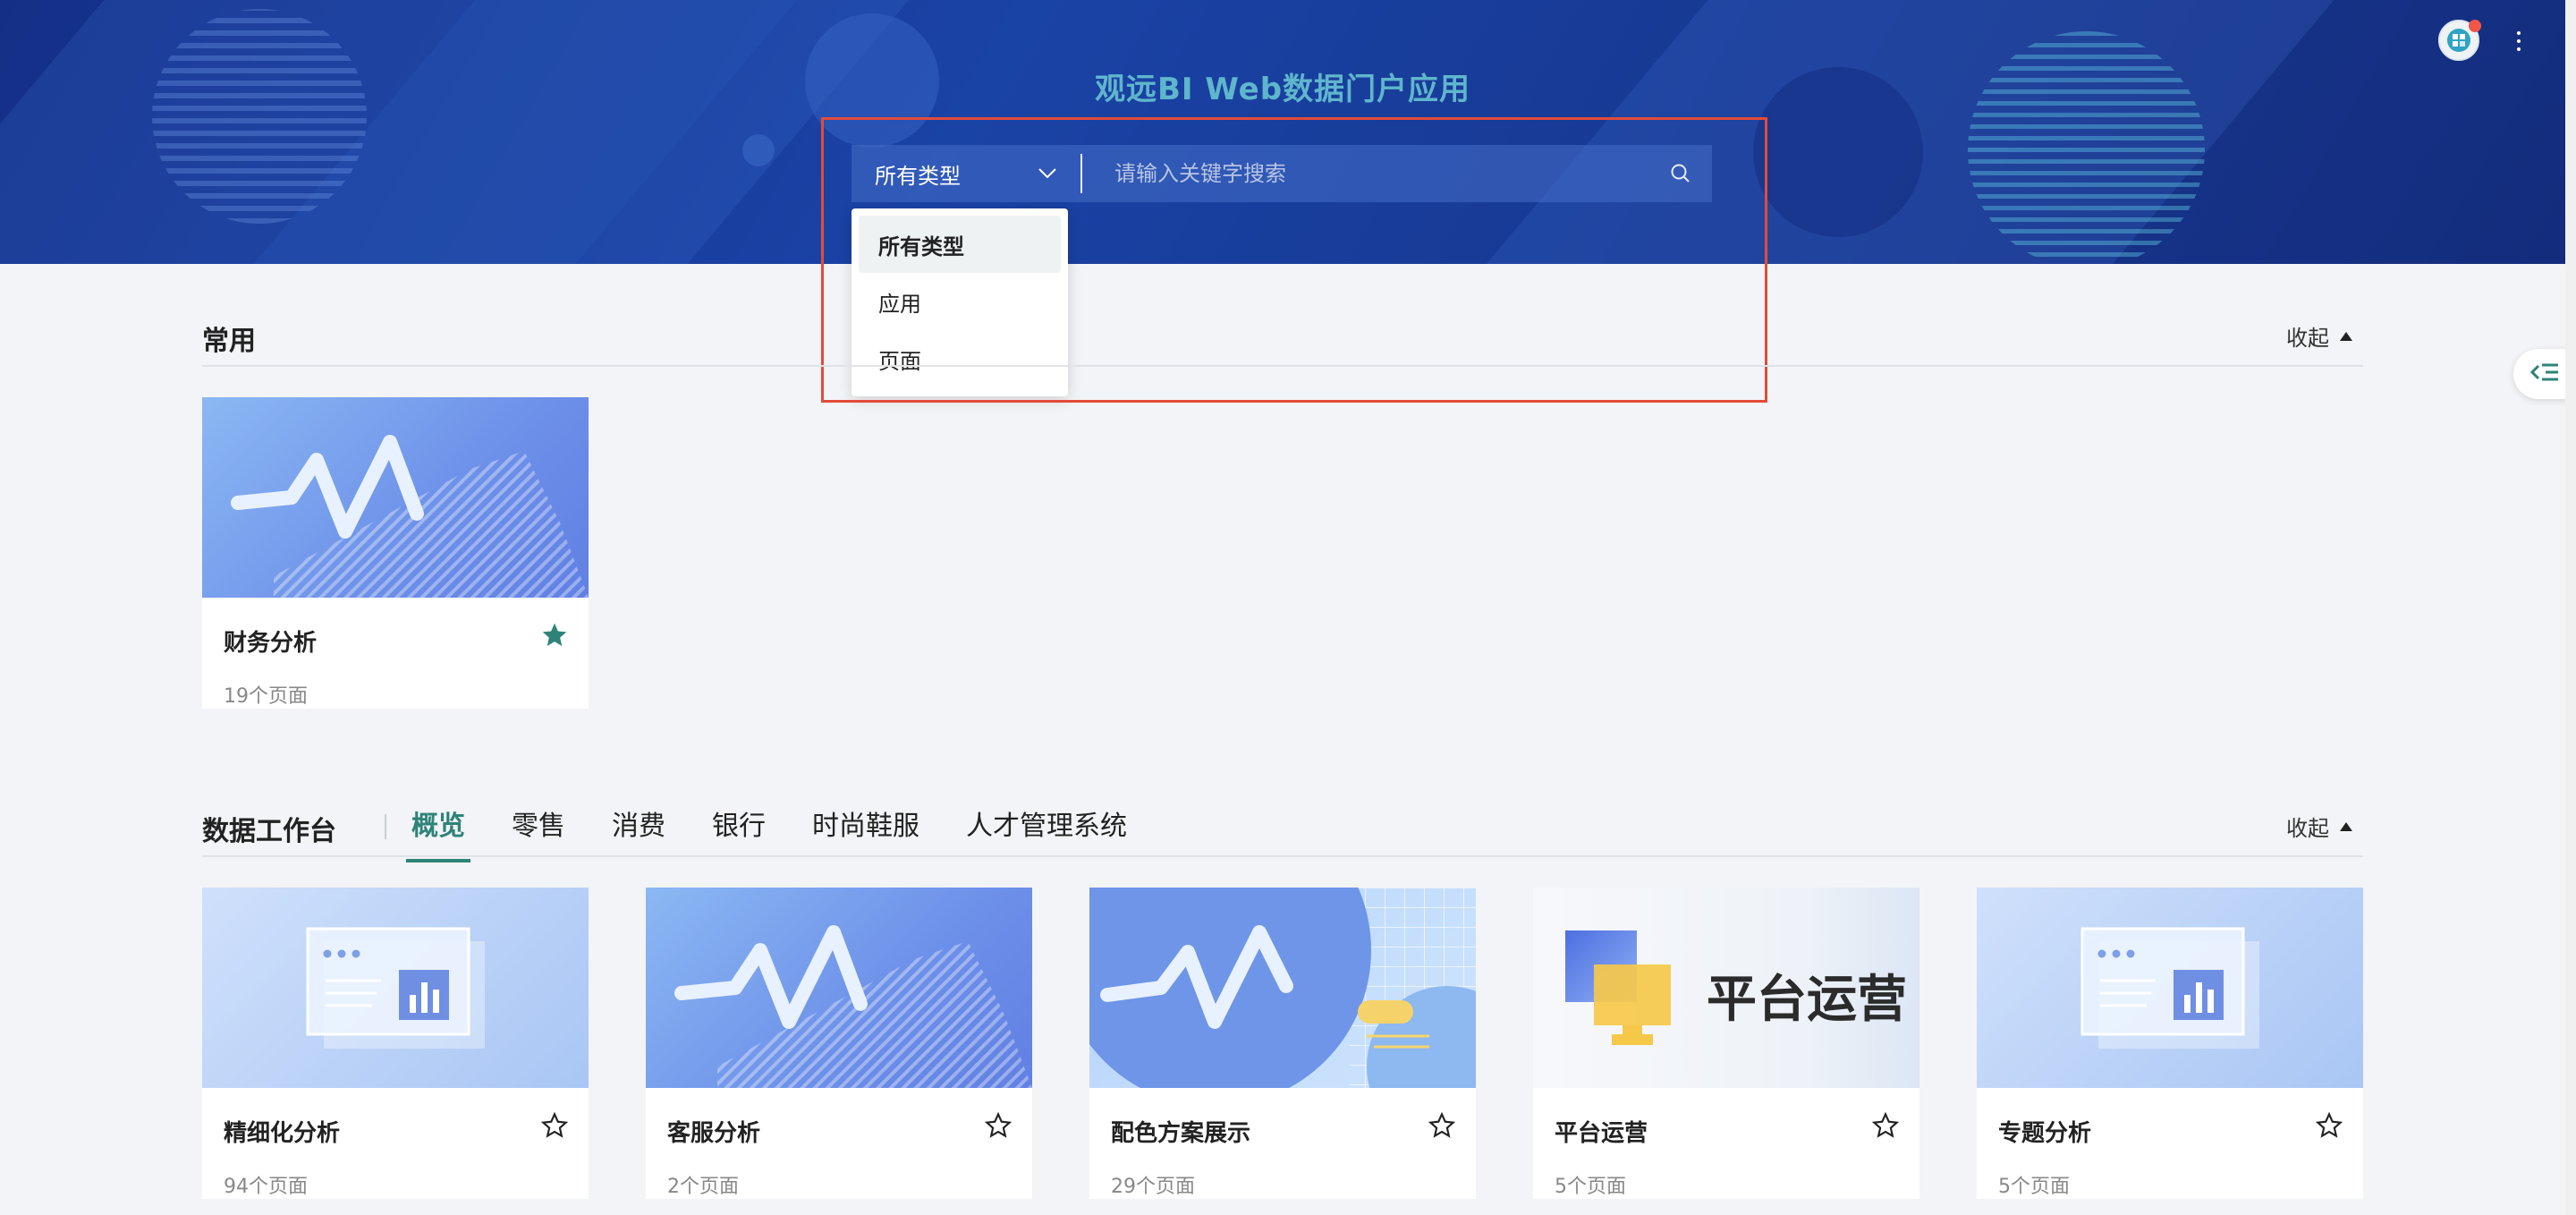 The height and width of the screenshot is (1215, 2576). What do you see at coordinates (1153, 1187) in the screenshot?
I see `card-page-count: 29个页面` at bounding box center [1153, 1187].